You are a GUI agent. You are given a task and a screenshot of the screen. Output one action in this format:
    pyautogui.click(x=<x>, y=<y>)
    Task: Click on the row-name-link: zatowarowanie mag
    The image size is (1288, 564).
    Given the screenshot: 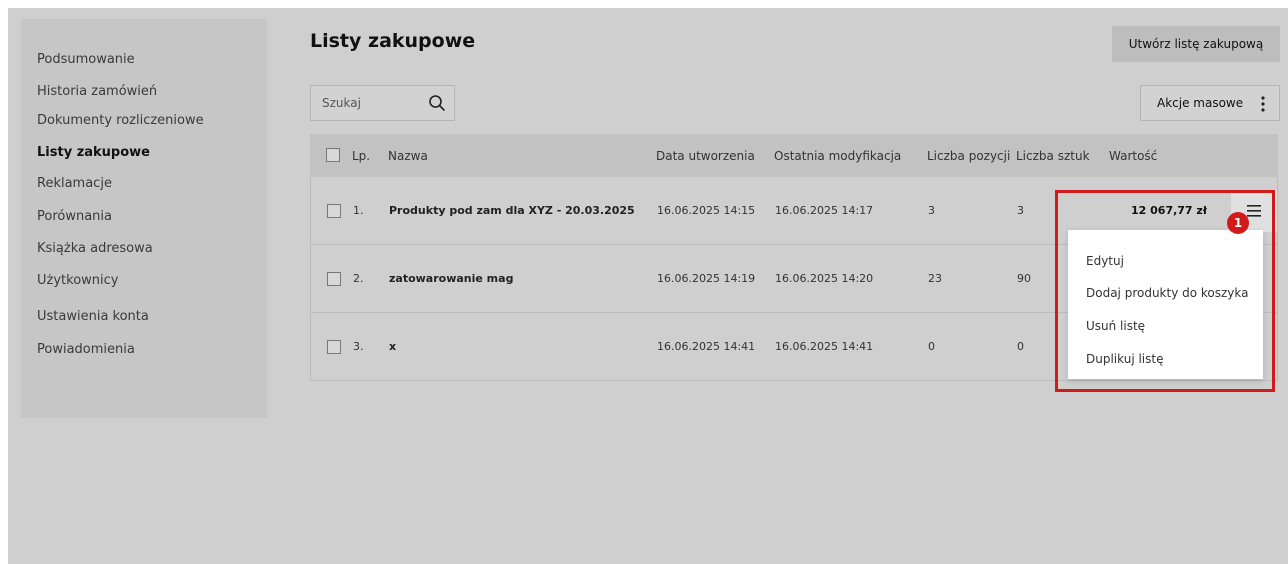 What is the action you would take?
    pyautogui.click(x=451, y=278)
    